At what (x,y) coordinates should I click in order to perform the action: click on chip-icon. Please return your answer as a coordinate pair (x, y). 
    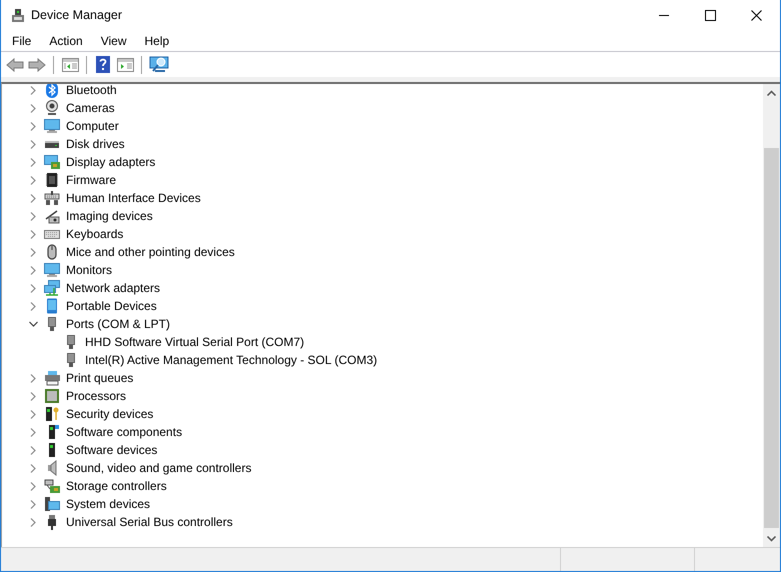
    Looking at the image, I should click on (52, 180).